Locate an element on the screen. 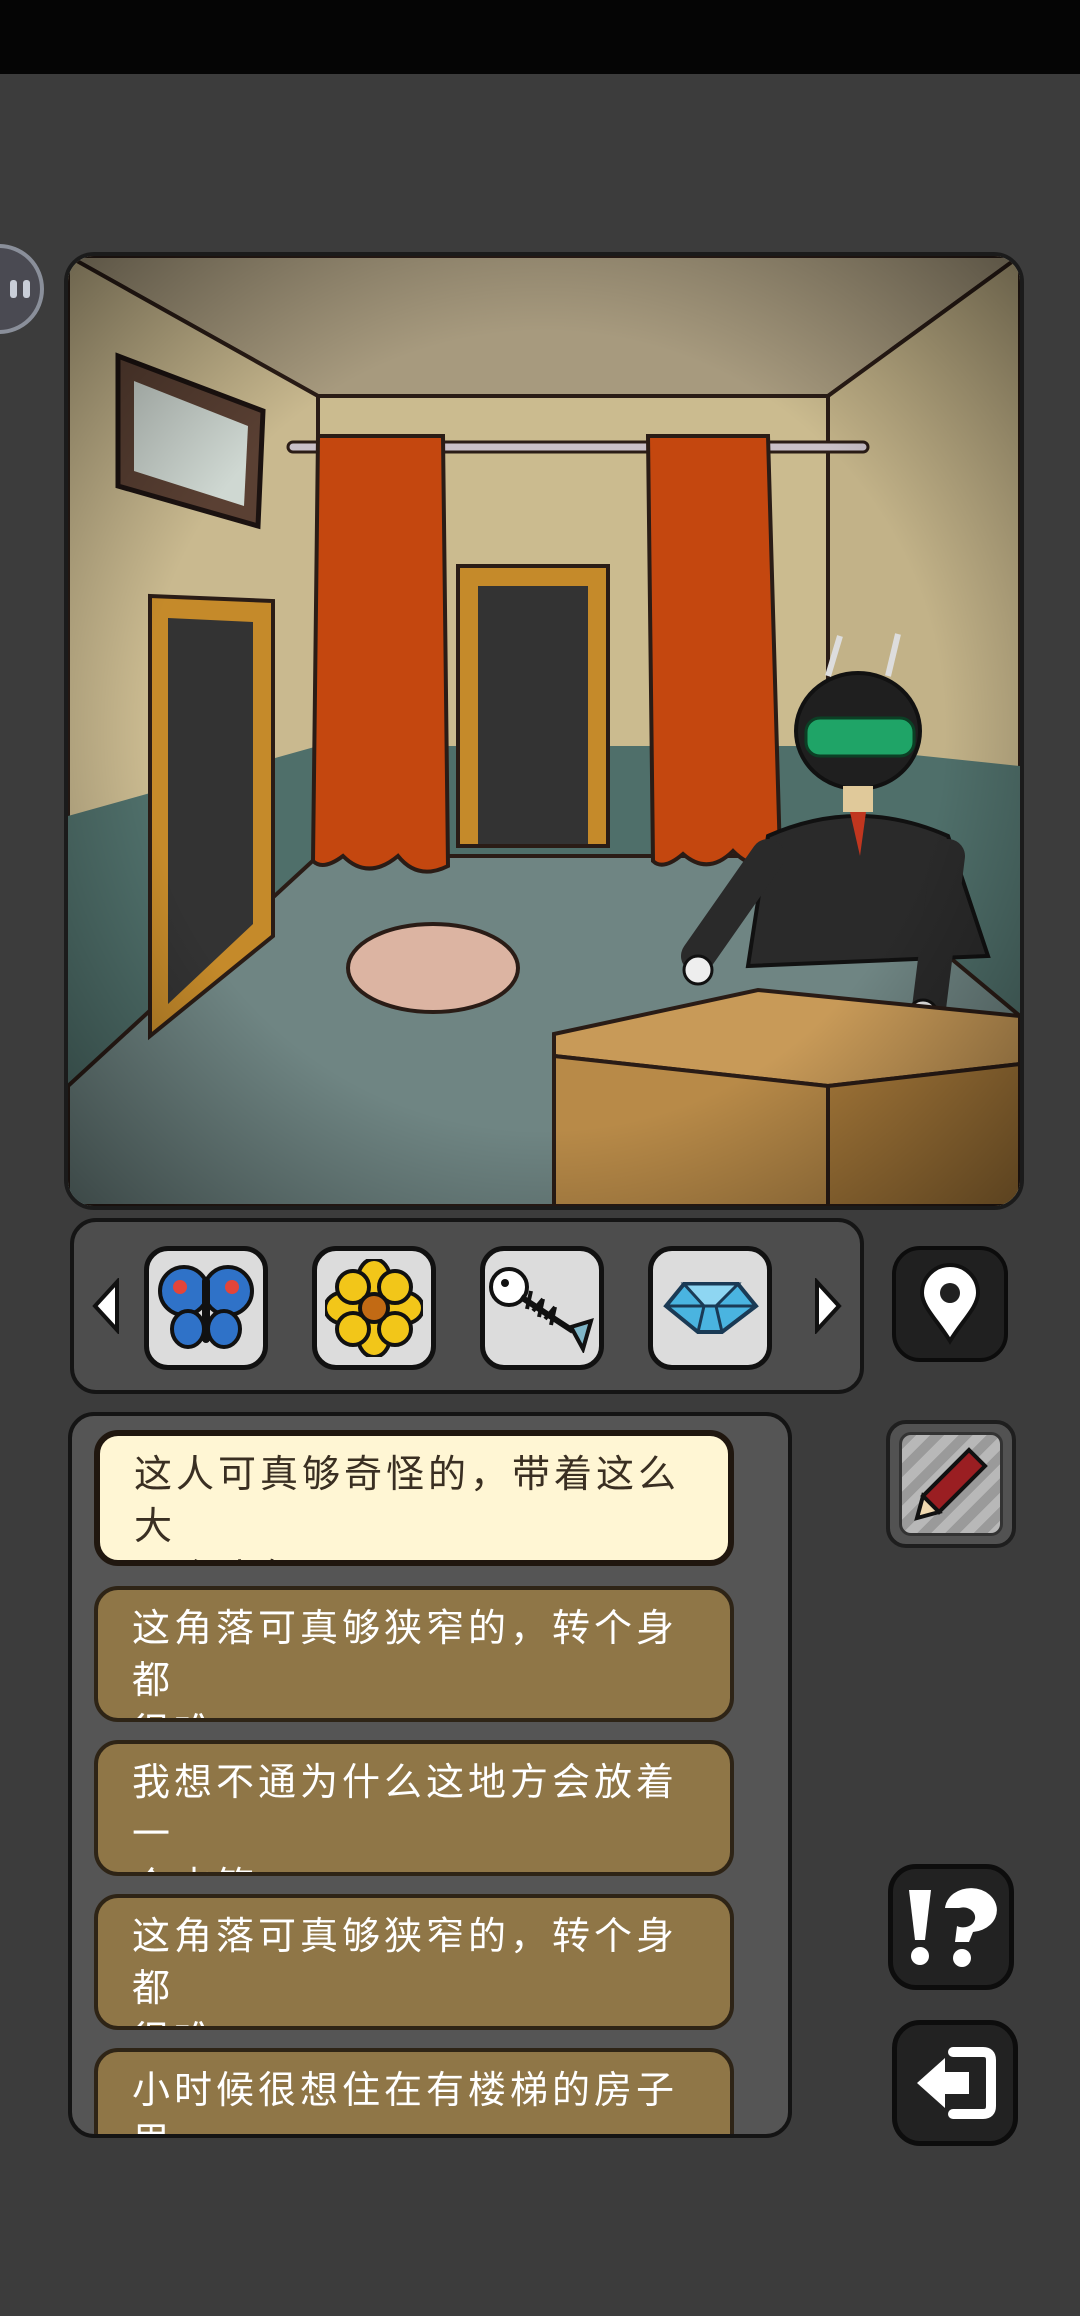  inventory-slot-crystal is located at coordinates (710, 1308).